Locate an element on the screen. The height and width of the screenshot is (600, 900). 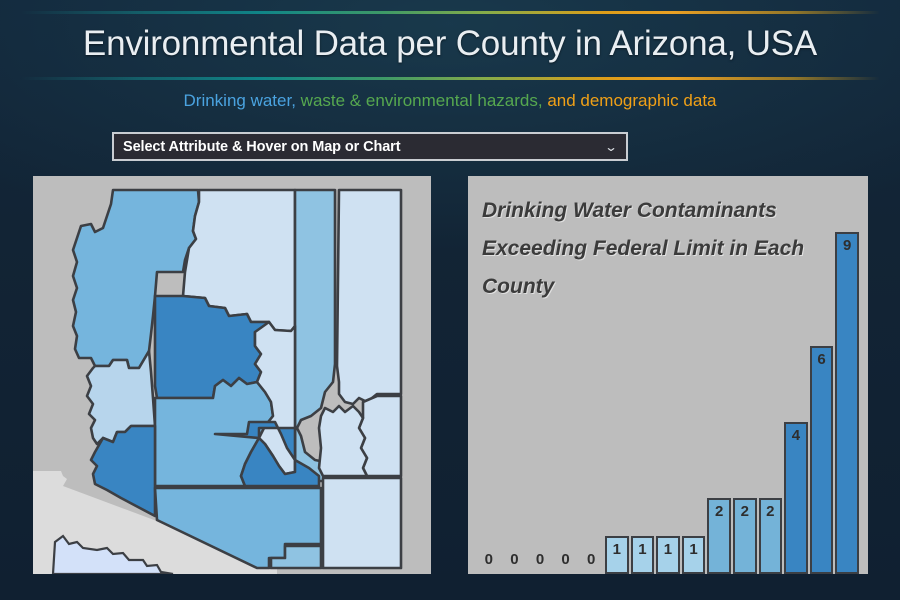
bar-value-label: 9 is located at coordinates (847, 245).